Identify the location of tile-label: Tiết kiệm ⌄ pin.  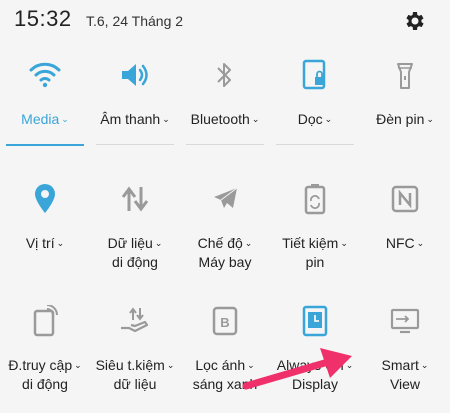
(315, 252).